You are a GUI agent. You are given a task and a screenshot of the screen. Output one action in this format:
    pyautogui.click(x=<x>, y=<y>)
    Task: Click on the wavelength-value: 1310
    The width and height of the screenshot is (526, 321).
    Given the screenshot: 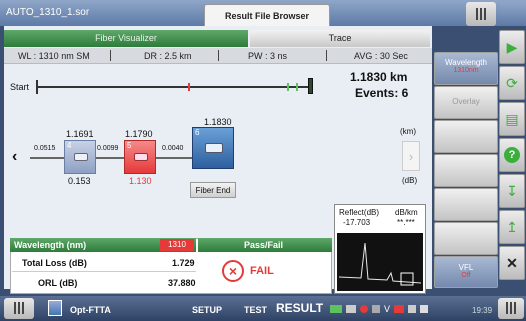 What is the action you would take?
    pyautogui.click(x=177, y=245)
    